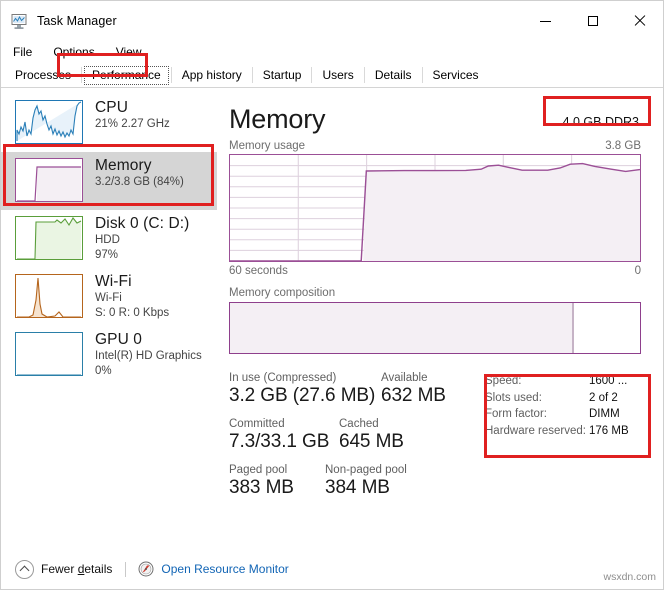  I want to click on fewer-details-pre: Fewer, so click(59, 569).